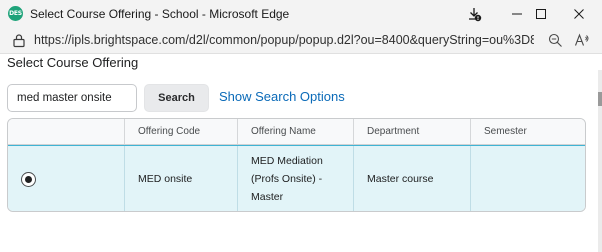 The width and height of the screenshot is (602, 252). I want to click on download-icon, so click(475, 15).